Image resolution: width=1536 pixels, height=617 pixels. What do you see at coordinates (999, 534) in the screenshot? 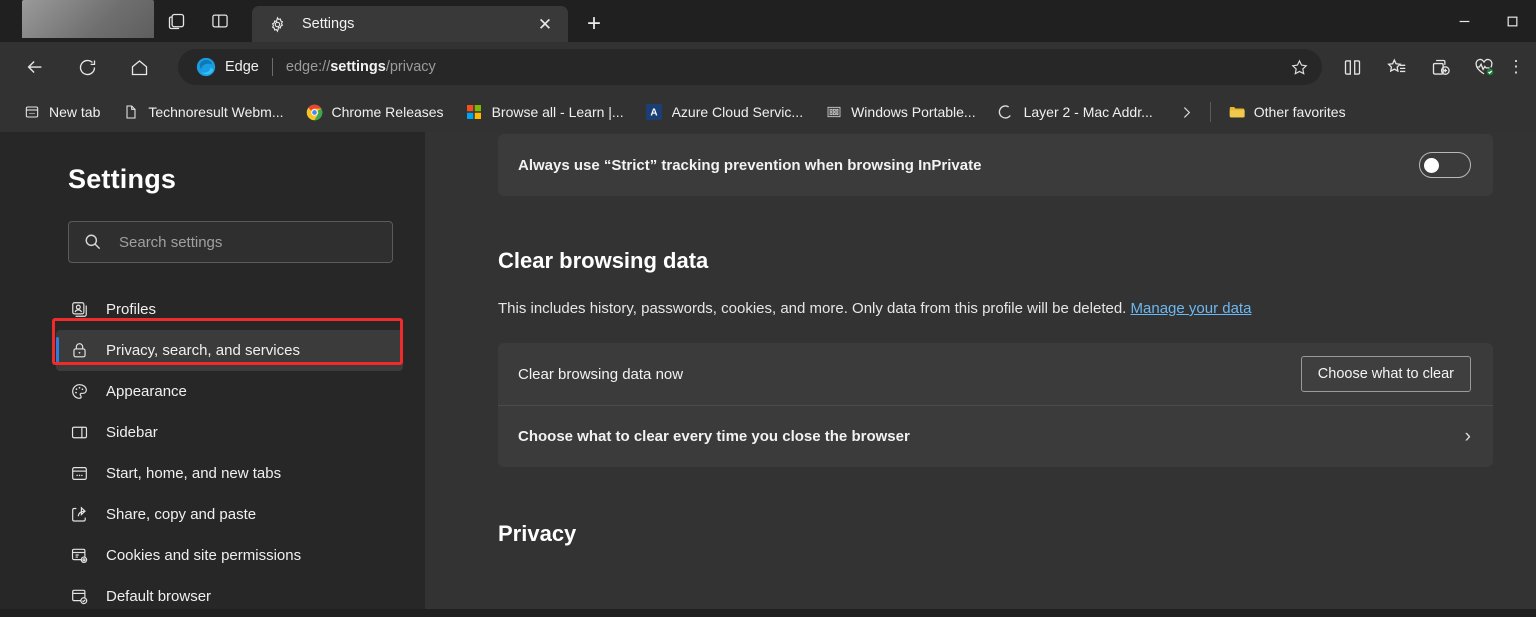
I see `privacy-heading: Privacy` at bounding box center [999, 534].